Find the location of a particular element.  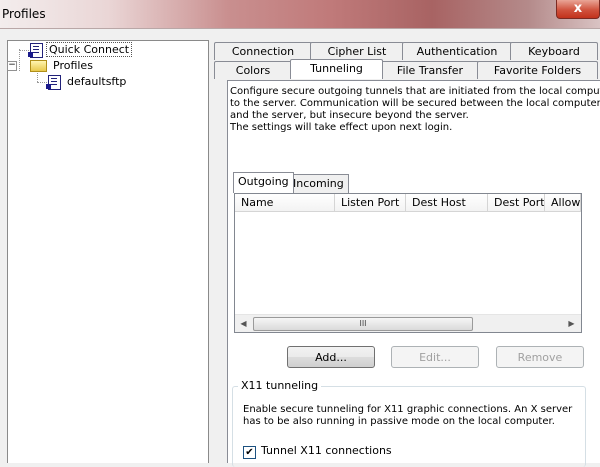

collapse-icon: − is located at coordinates (12, 66).